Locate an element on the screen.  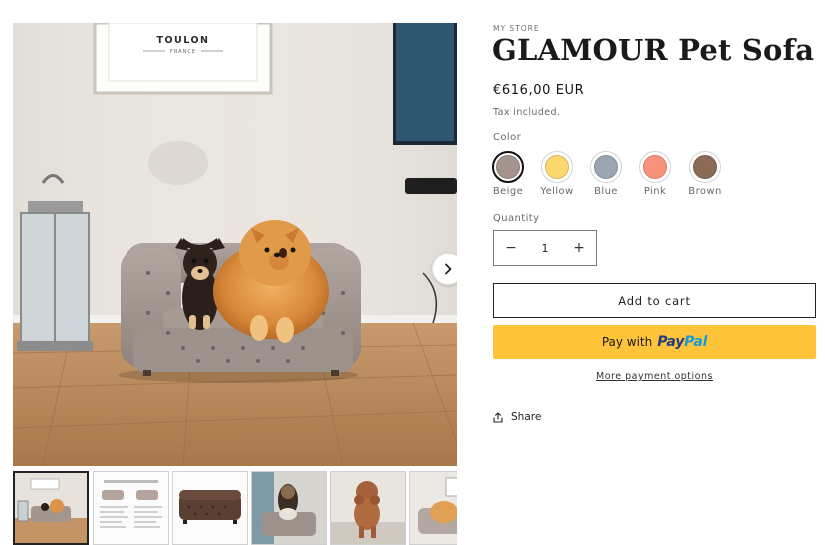
increase-quantity-button: + is located at coordinates (579, 248).